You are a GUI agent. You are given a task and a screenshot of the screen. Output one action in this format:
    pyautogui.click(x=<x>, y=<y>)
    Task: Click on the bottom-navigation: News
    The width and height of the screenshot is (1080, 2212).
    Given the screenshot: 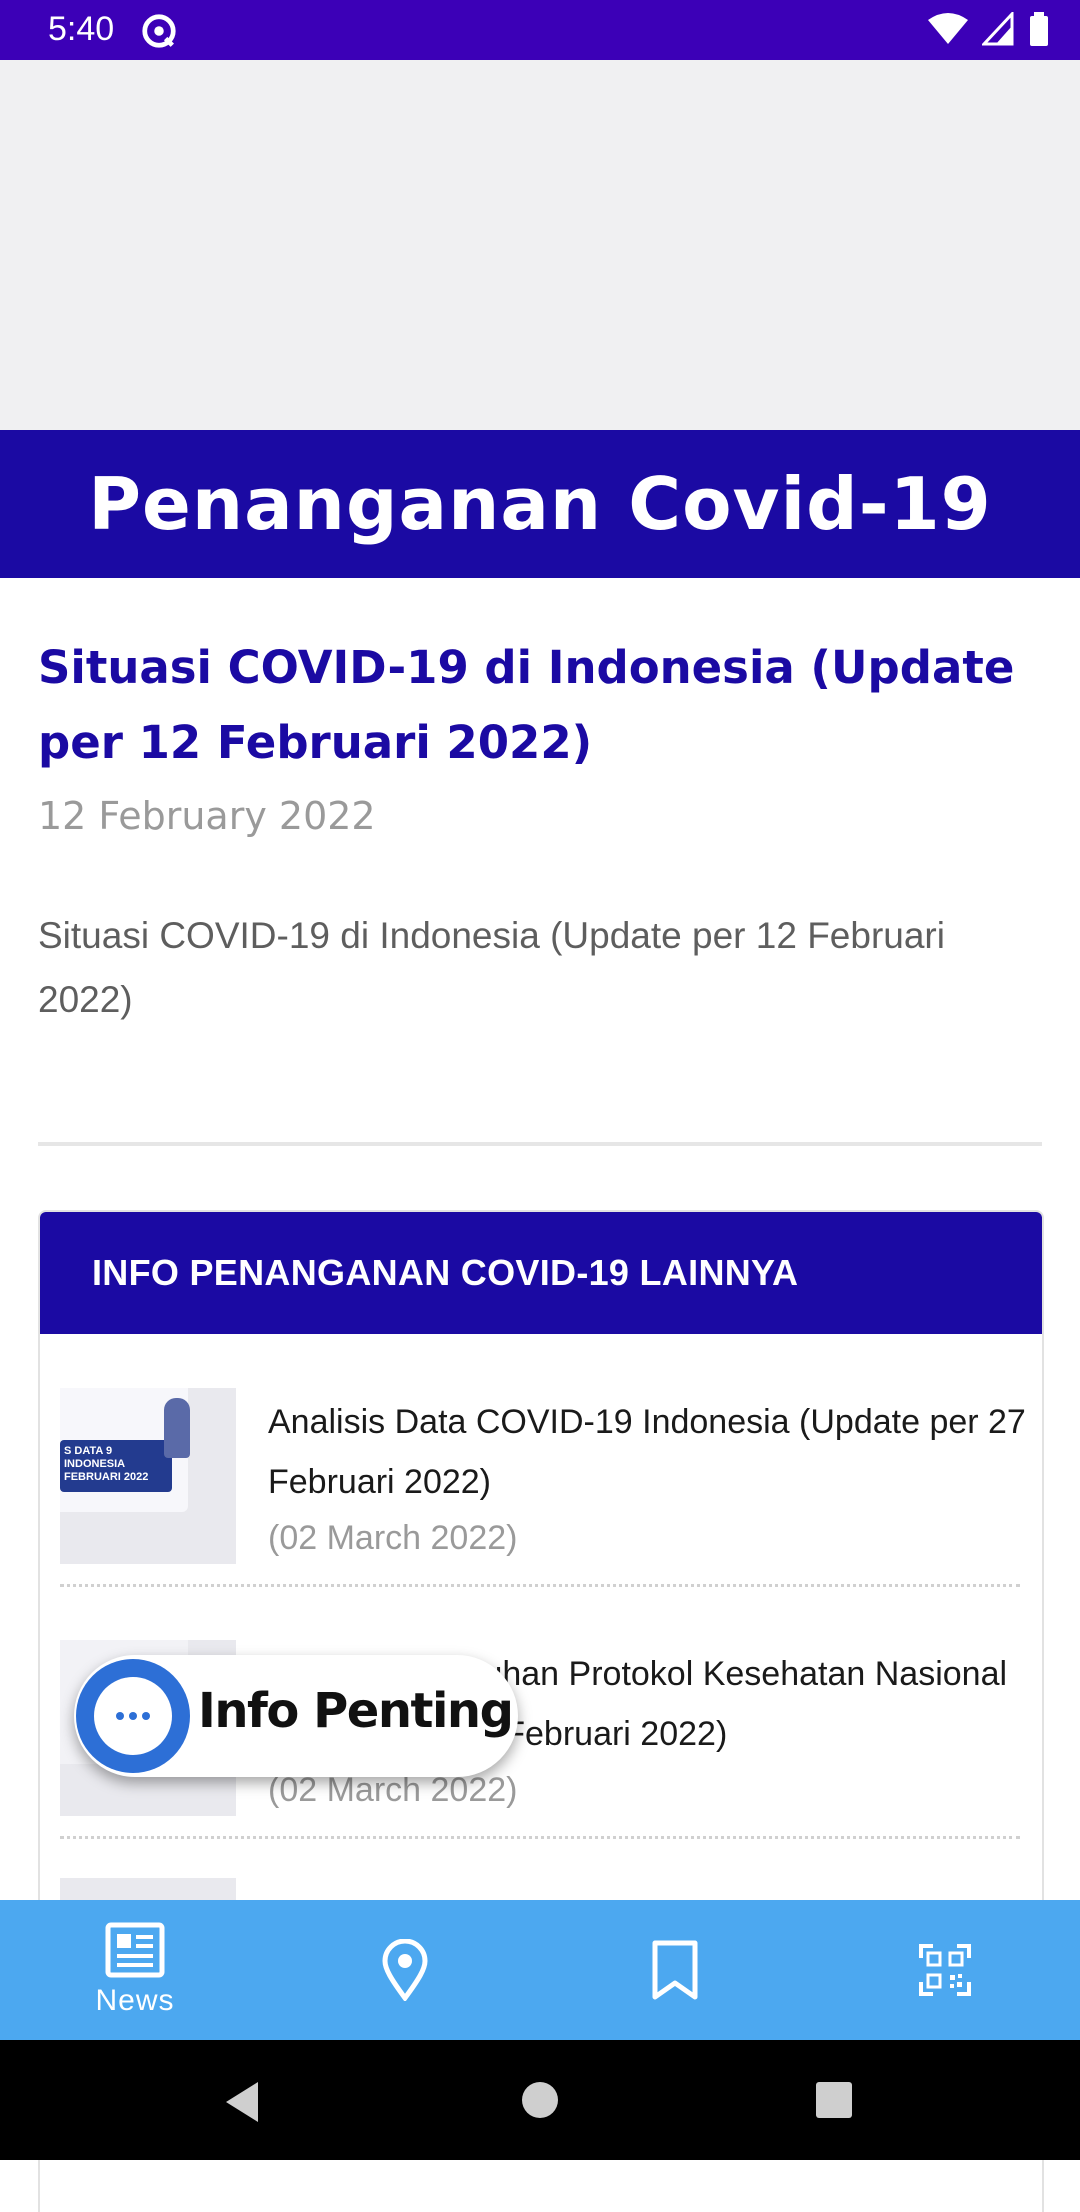 What is the action you would take?
    pyautogui.click(x=540, y=1970)
    